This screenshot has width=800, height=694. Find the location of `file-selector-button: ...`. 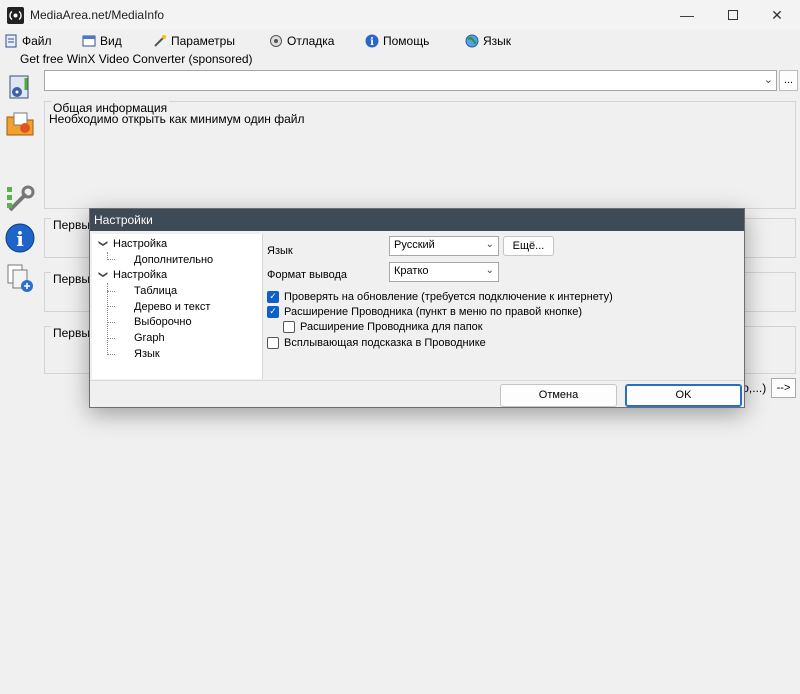

file-selector-button: ... is located at coordinates (788, 80).